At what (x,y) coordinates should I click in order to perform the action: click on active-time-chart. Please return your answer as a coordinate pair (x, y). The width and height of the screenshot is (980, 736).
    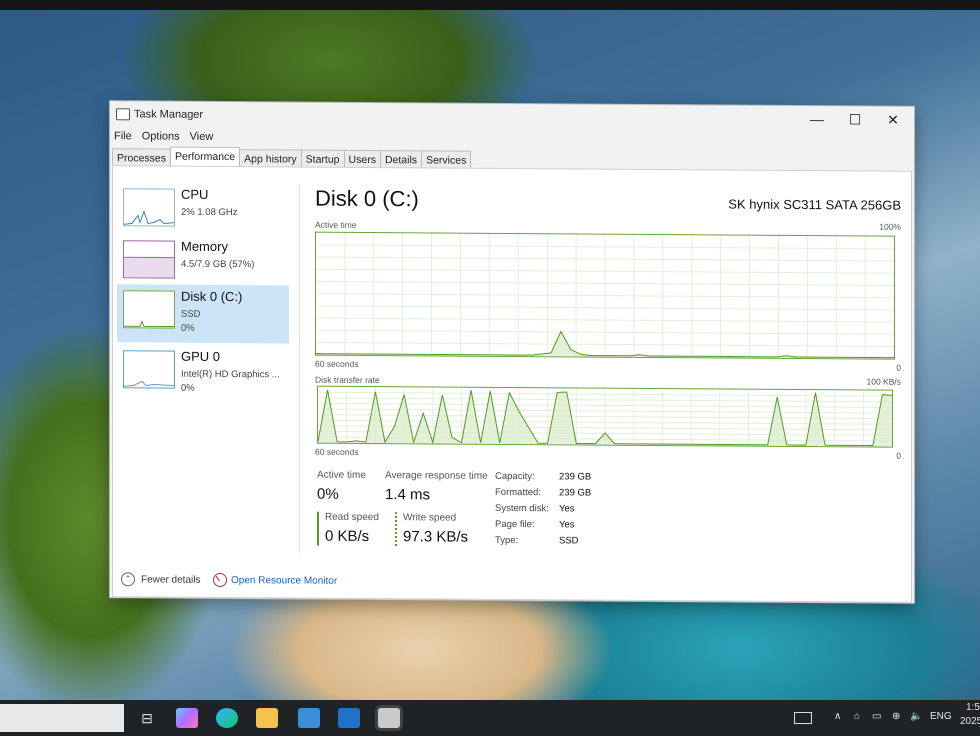
    Looking at the image, I should click on (605, 295).